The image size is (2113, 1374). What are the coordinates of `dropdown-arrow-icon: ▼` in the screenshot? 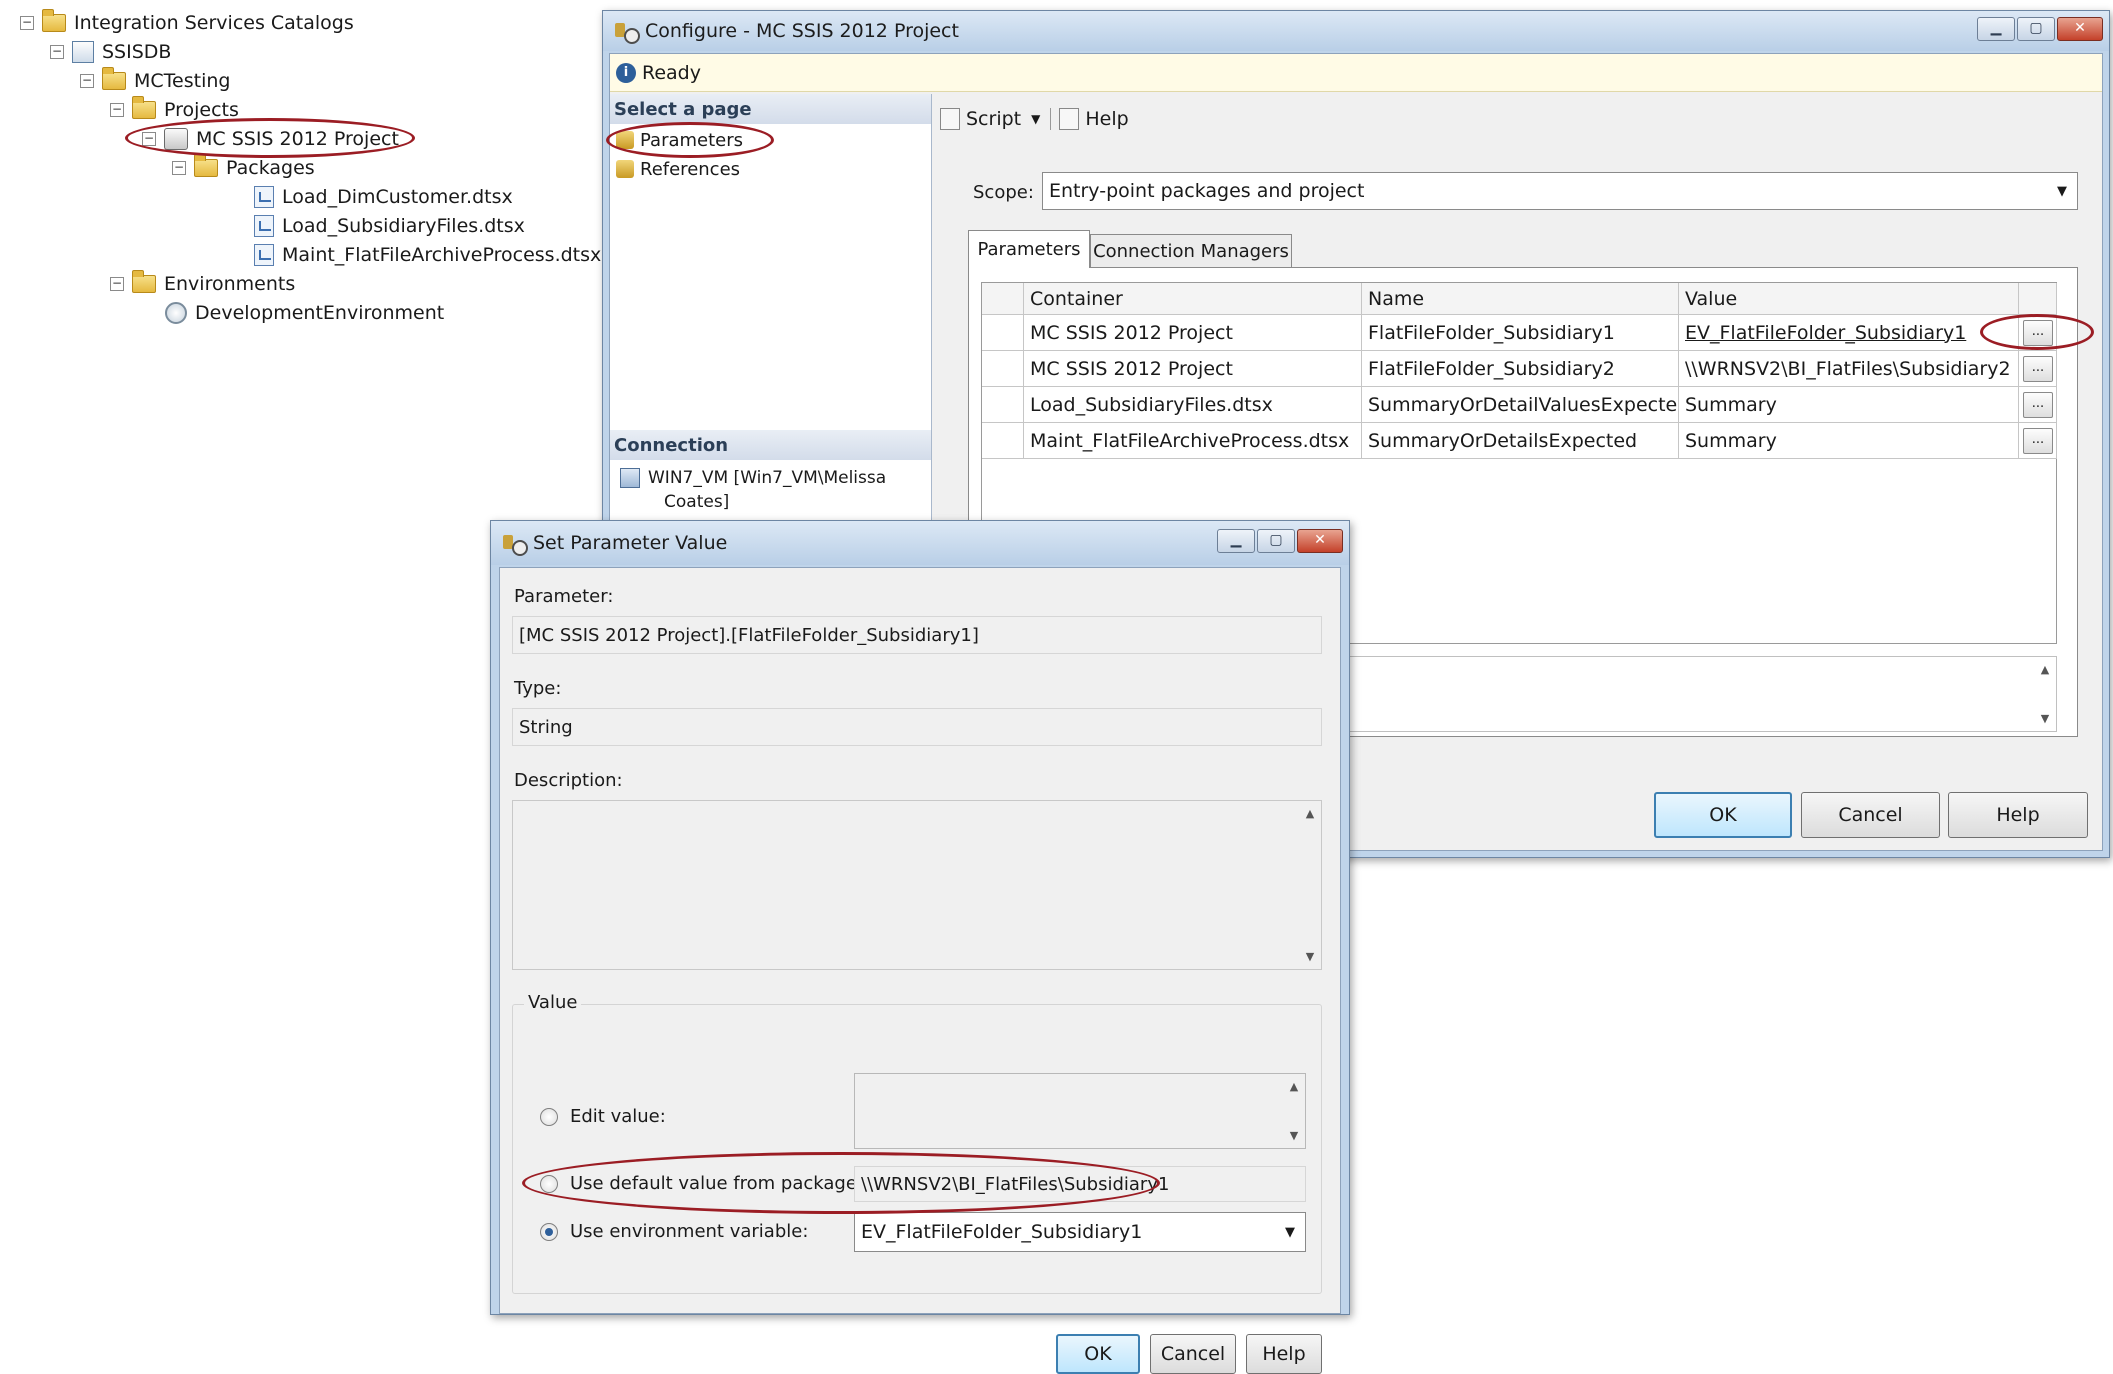 It's located at (1035, 119).